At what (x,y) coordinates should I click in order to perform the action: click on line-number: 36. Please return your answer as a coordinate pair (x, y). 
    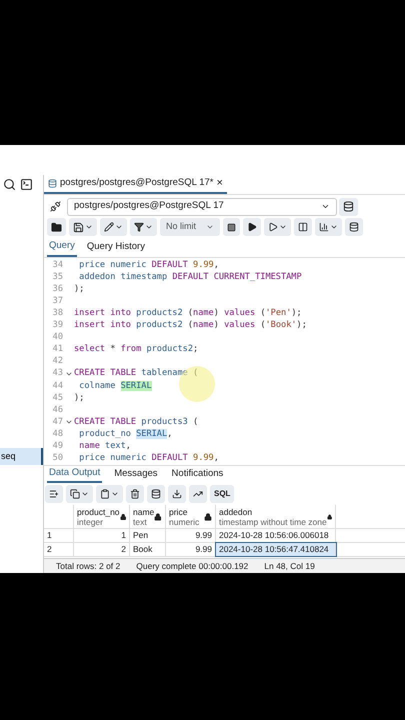
    Looking at the image, I should click on (58, 289).